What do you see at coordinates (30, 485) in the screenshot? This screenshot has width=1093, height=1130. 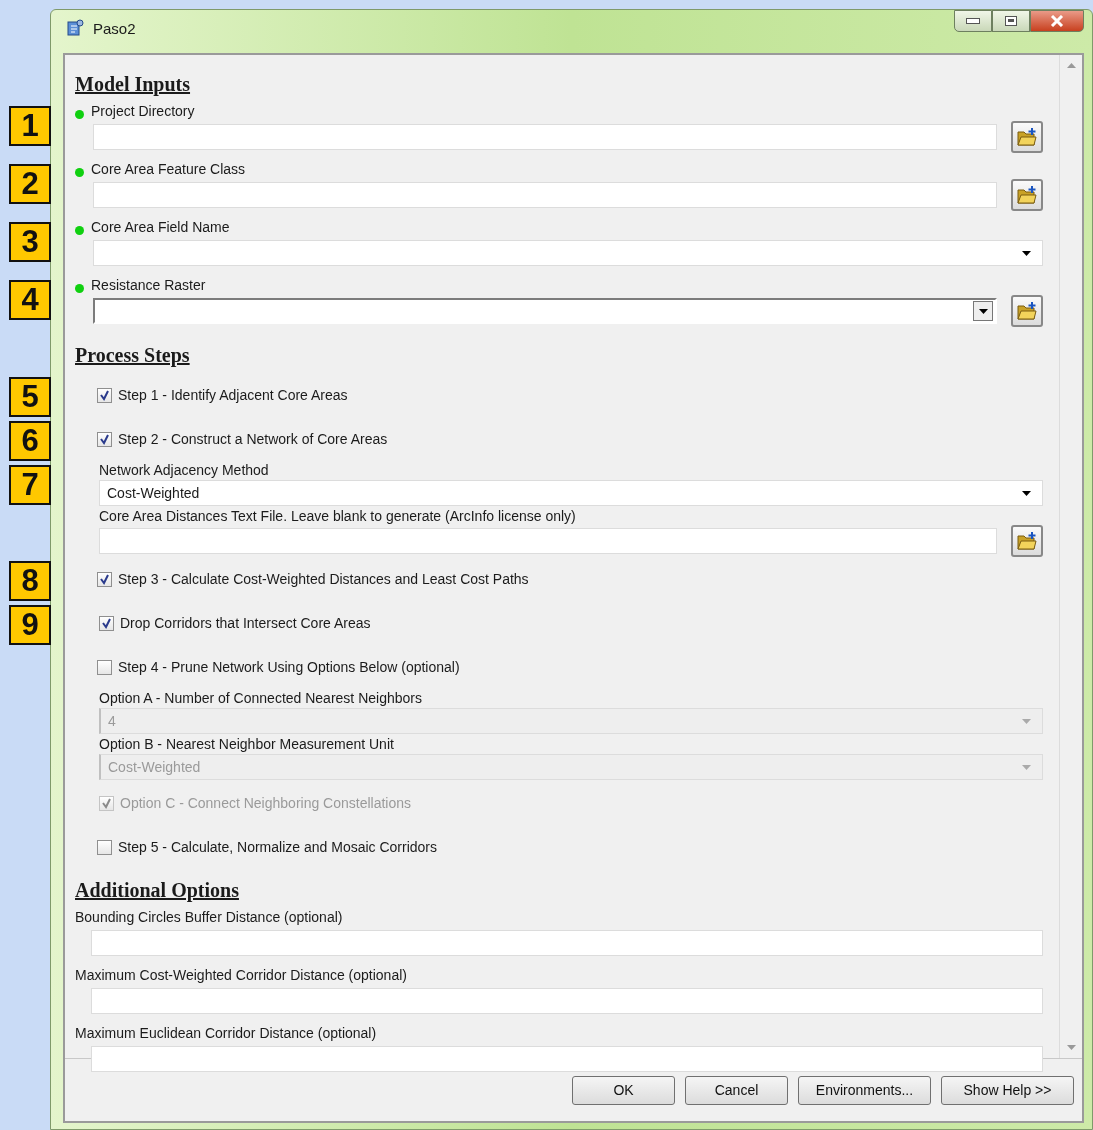 I see `callout-number: 7` at bounding box center [30, 485].